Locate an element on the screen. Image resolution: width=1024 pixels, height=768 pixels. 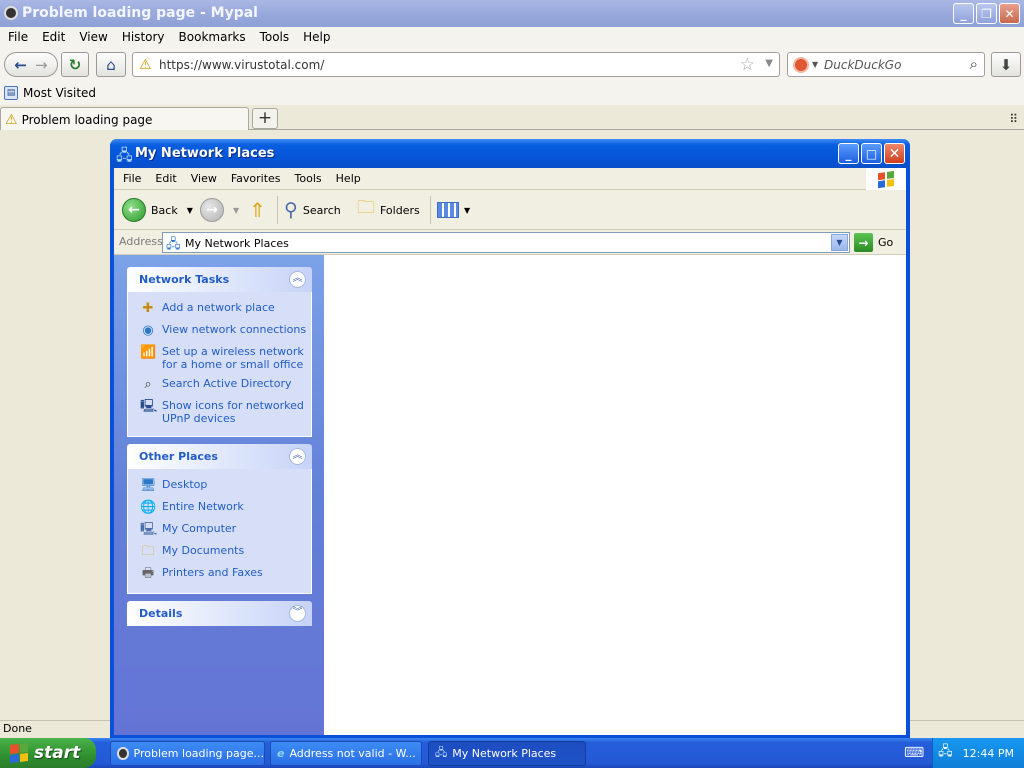
explorer-address-bar: Address 🖧 My Network Places ▼ → Go is located at coordinates (510, 242).